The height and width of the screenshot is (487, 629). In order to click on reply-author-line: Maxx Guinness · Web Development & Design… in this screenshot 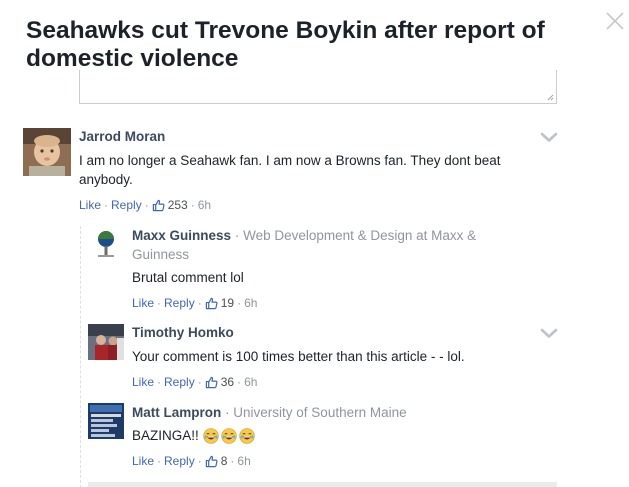, I will do `click(304, 235)`.